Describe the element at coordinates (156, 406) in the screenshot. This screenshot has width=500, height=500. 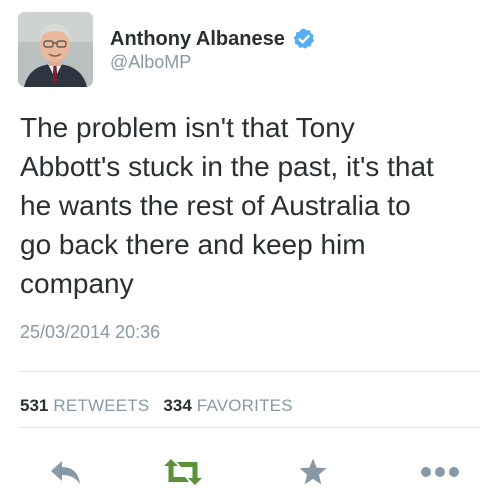
I see `tweet-stats: 531 RETWEETS 334 FAVORITES` at that location.